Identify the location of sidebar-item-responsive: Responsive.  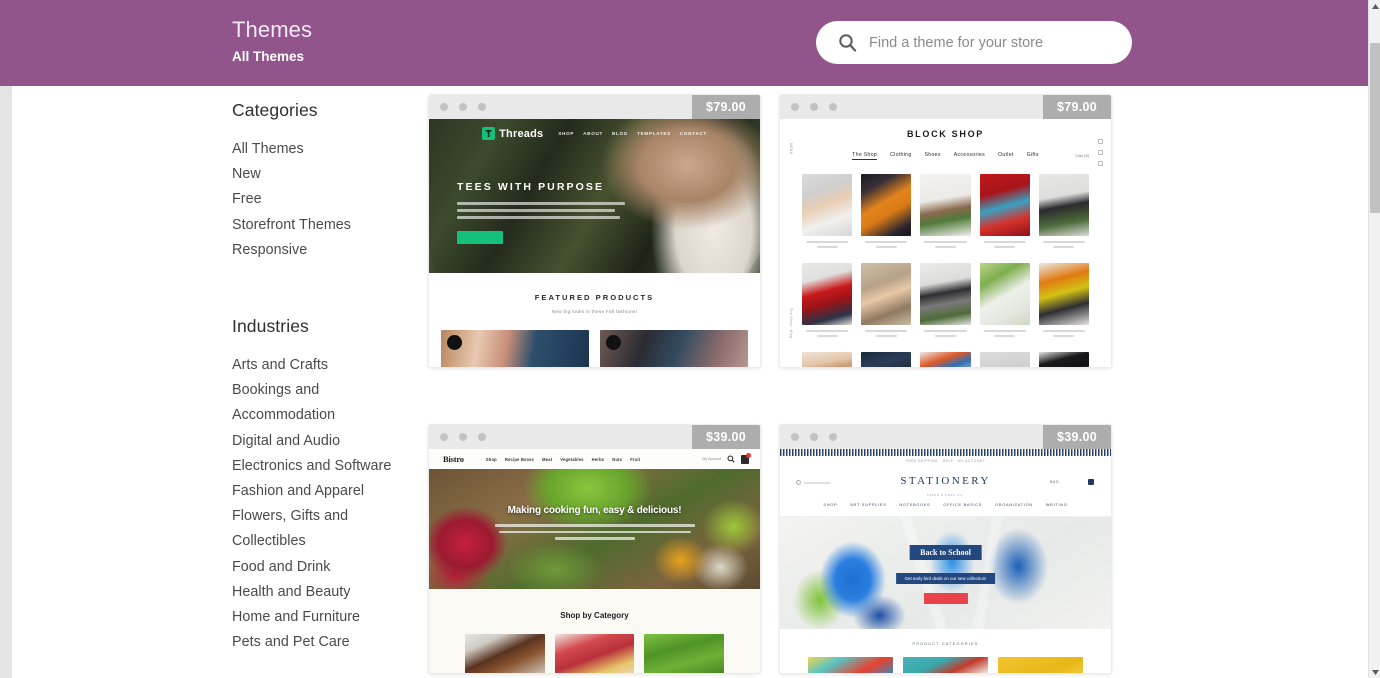
(324, 250).